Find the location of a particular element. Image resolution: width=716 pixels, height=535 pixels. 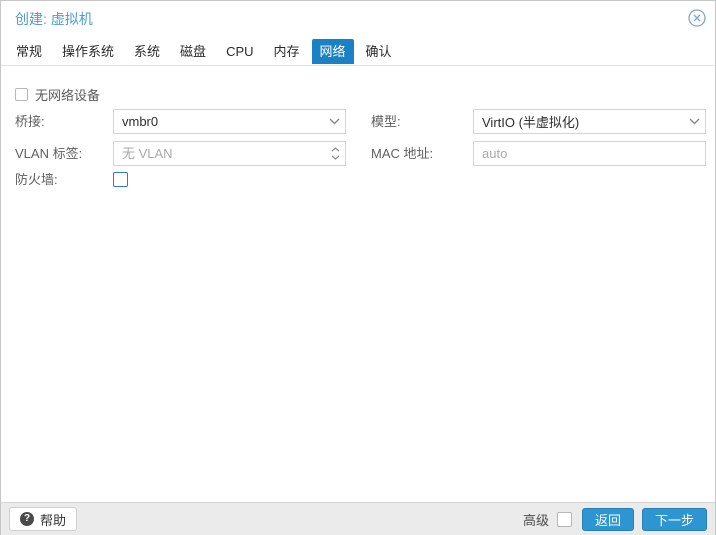

tab-memory: 内存 is located at coordinates (287, 51).